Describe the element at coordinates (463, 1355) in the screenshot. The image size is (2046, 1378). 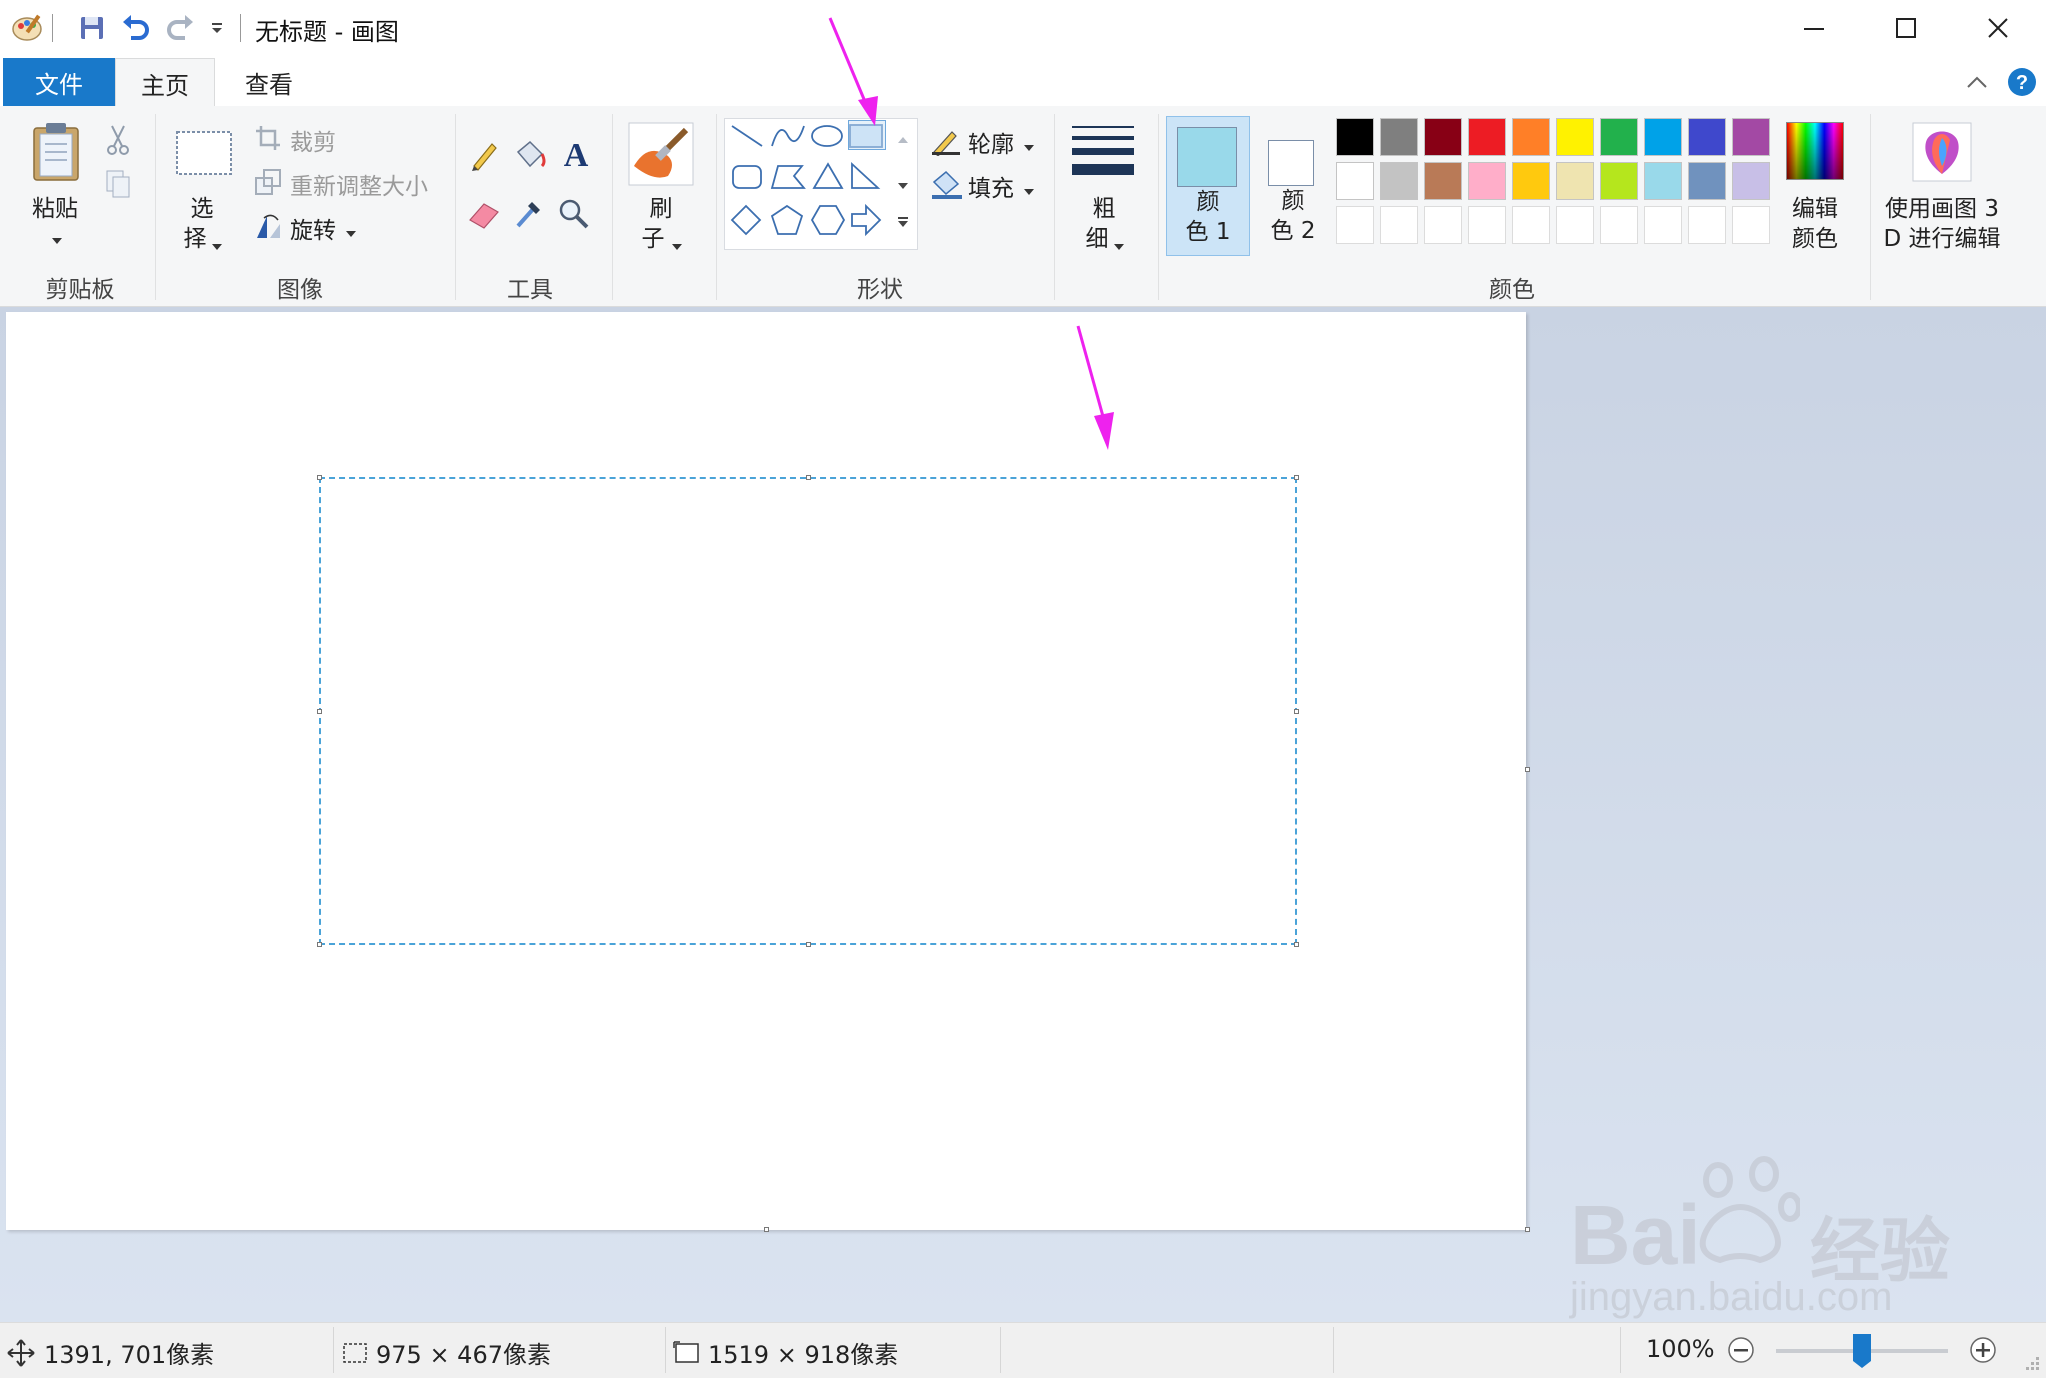
I see `selection-size-text: 975 × 467像素` at that location.